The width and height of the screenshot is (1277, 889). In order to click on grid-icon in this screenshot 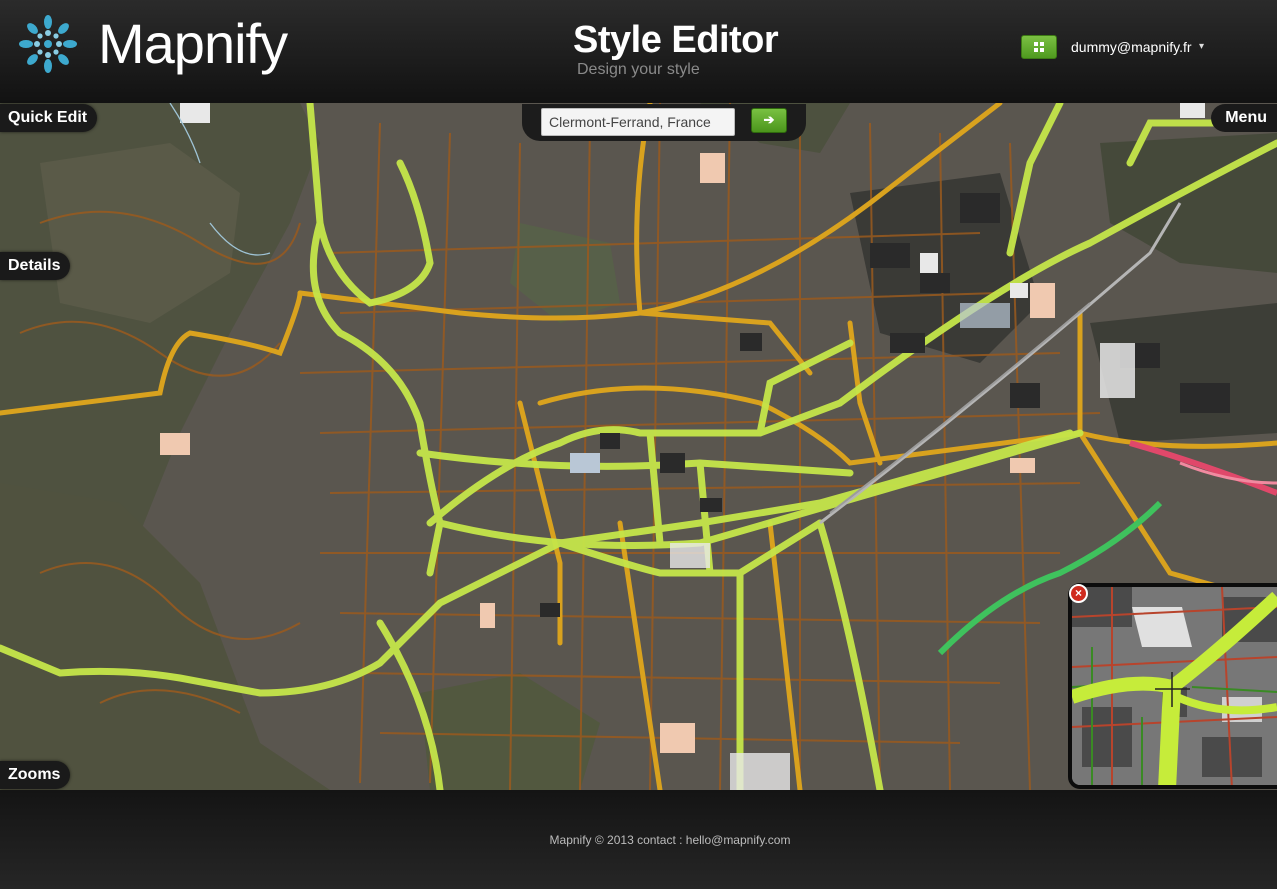, I will do `click(1039, 47)`.